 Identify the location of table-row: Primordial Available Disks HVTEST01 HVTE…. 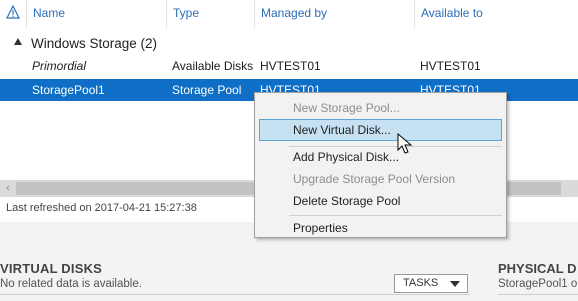
(289, 66).